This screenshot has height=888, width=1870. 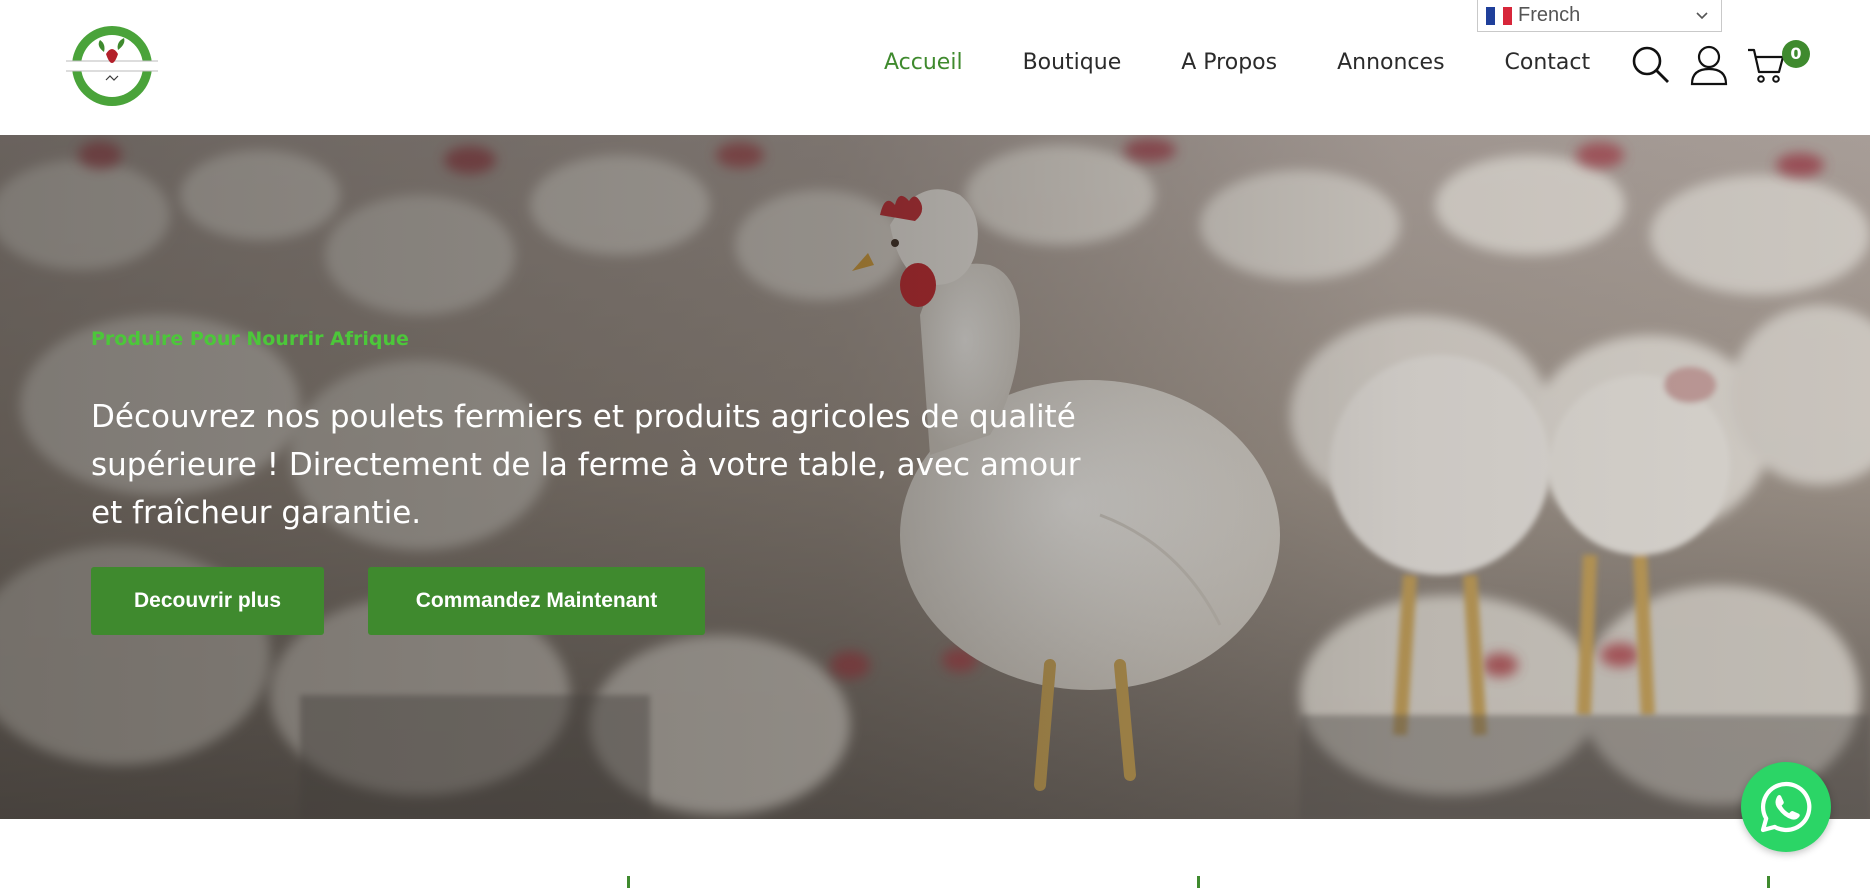 I want to click on nav-item-annonces: Annonces, so click(x=1390, y=62).